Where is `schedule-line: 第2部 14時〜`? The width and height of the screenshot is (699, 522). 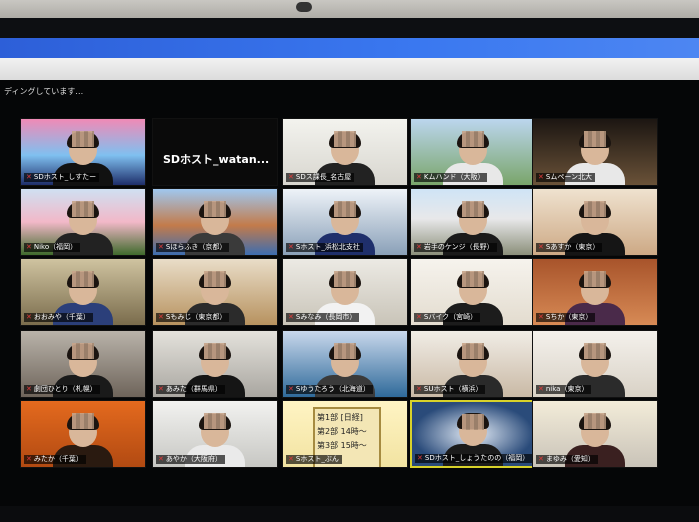
schedule-line: 第2部 14時〜 is located at coordinates (342, 431).